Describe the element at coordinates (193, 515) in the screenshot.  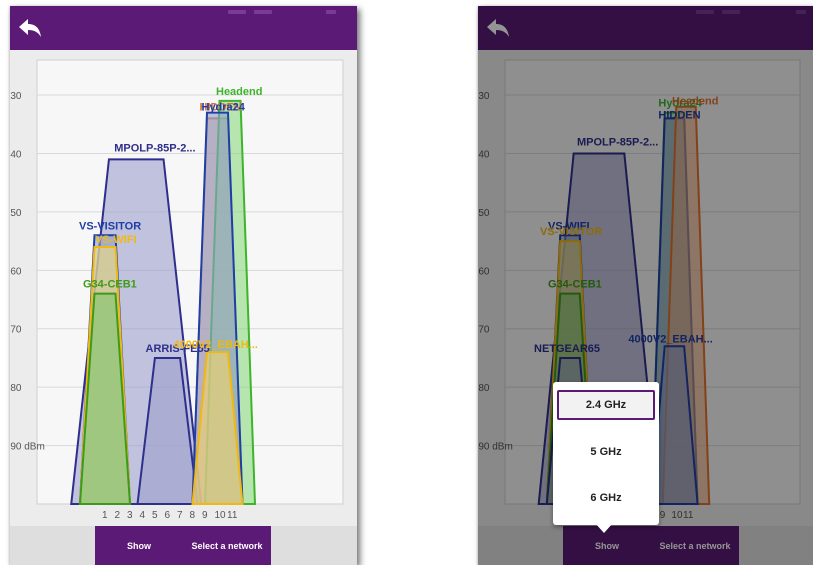
I see `x-tick-label: 8` at that location.